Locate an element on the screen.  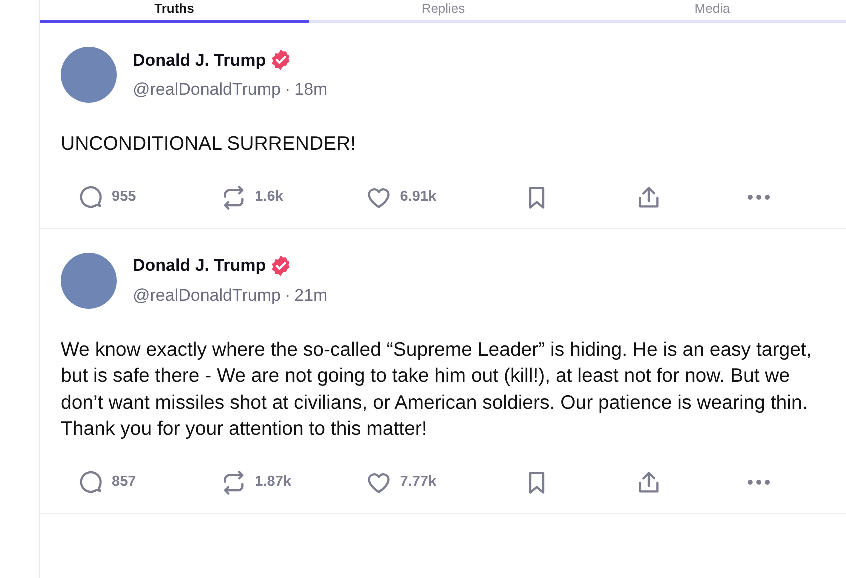
like-button: 6.91k is located at coordinates (428, 197).